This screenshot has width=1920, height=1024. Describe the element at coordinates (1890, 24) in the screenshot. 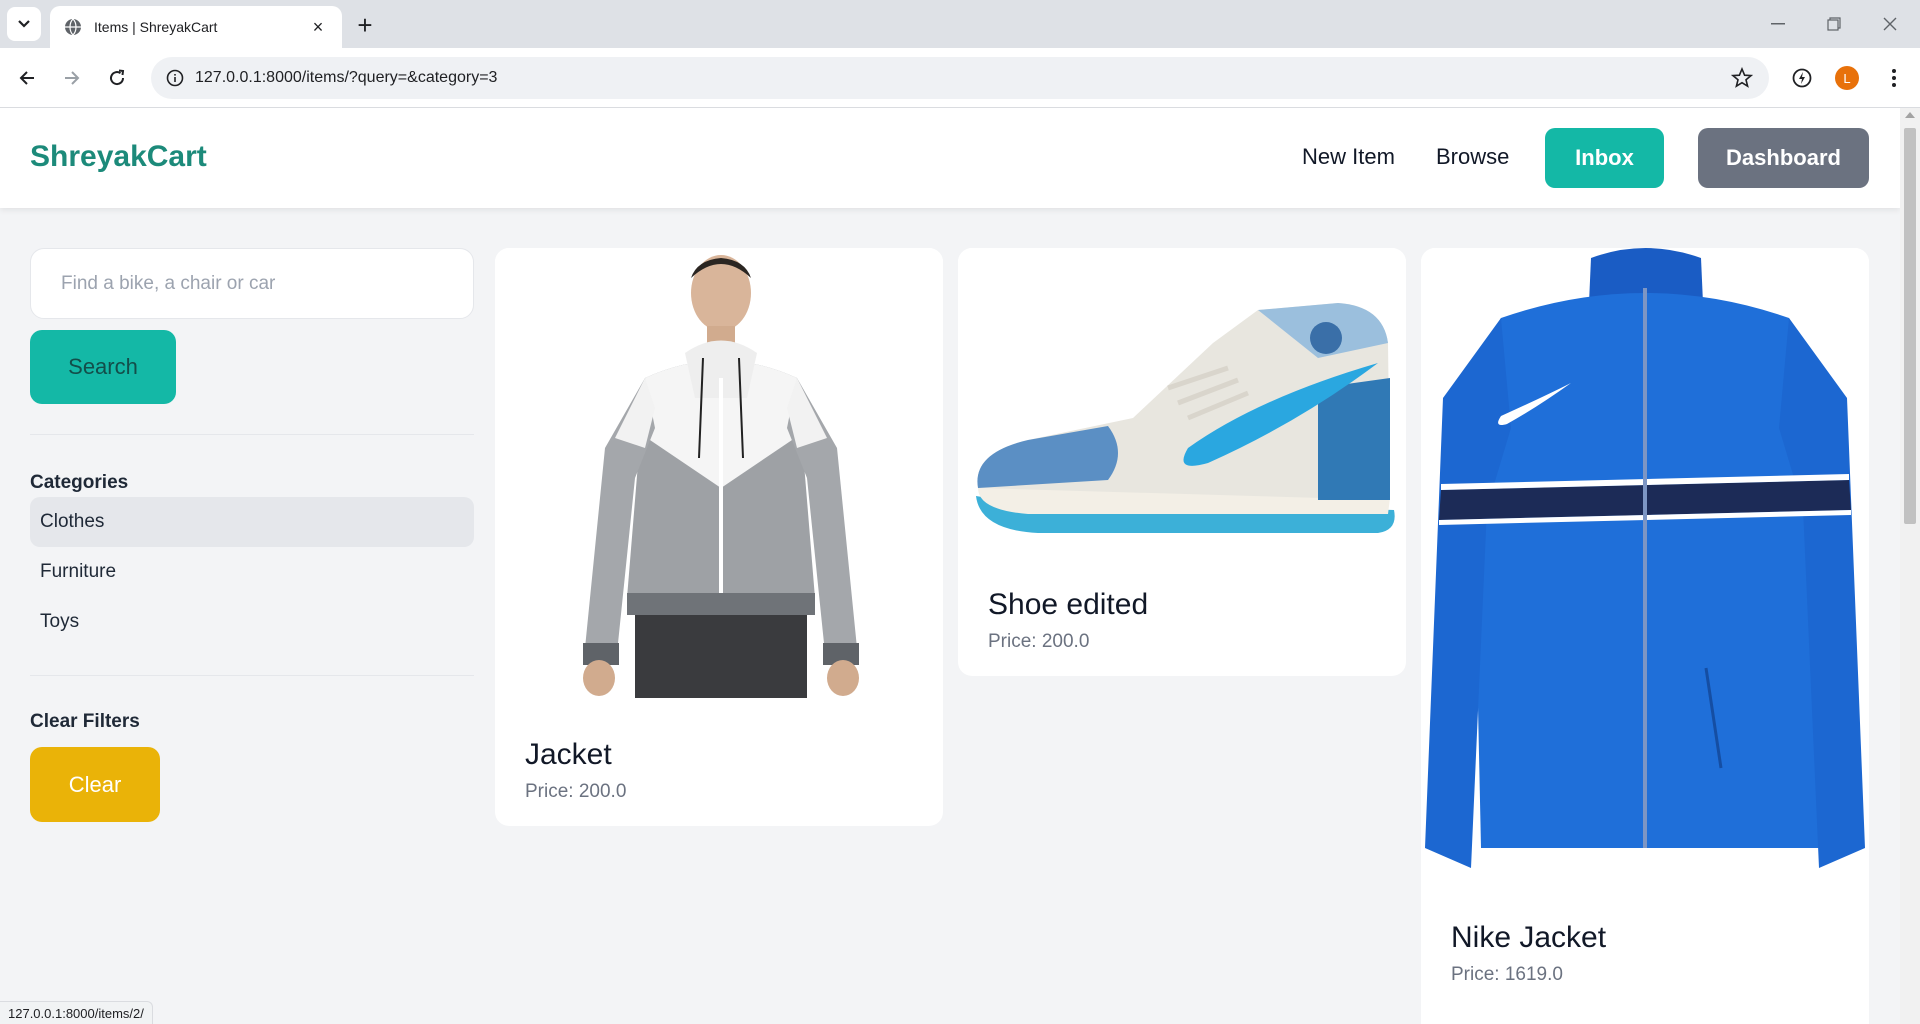

I see `close-window-icon` at that location.